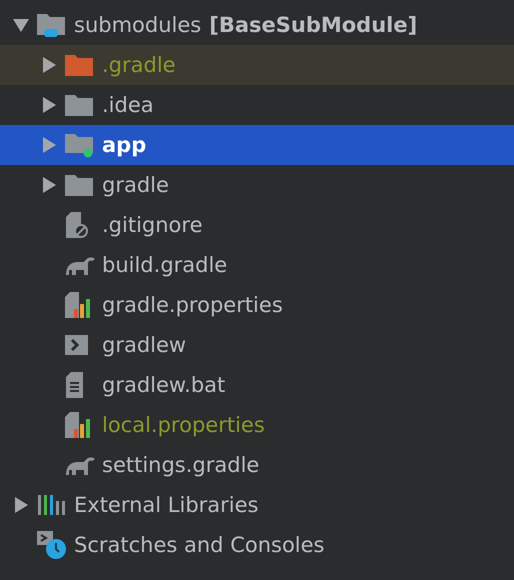 This screenshot has width=514, height=580. What do you see at coordinates (257, 65) in the screenshot?
I see `tree-item: .gradle` at bounding box center [257, 65].